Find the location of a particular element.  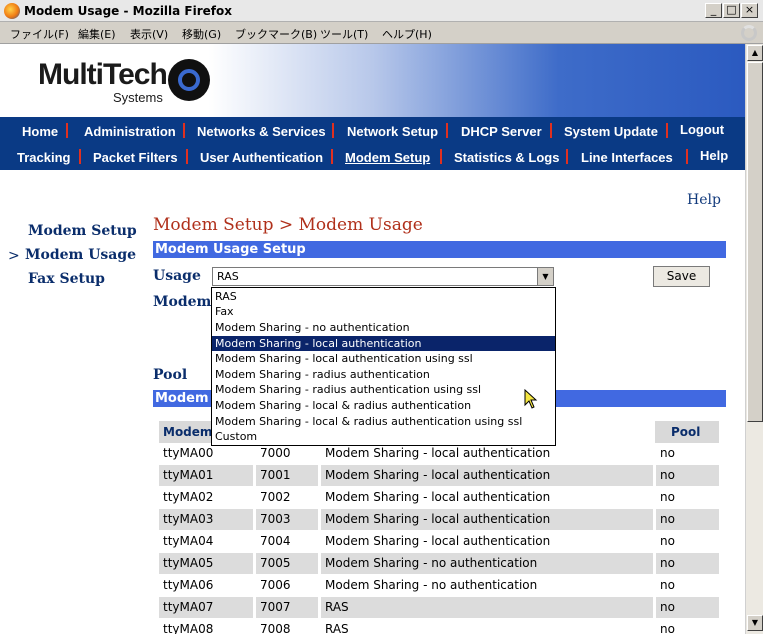

cell-port: 7003 is located at coordinates (287, 519).